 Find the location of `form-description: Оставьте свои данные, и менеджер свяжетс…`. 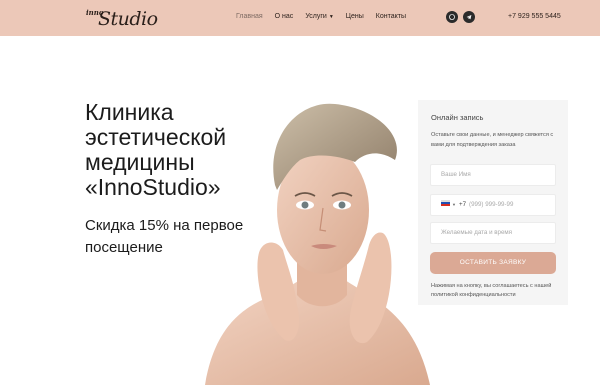

form-description: Оставьте свои данные, и менеджер свяжетс… is located at coordinates (492, 140).